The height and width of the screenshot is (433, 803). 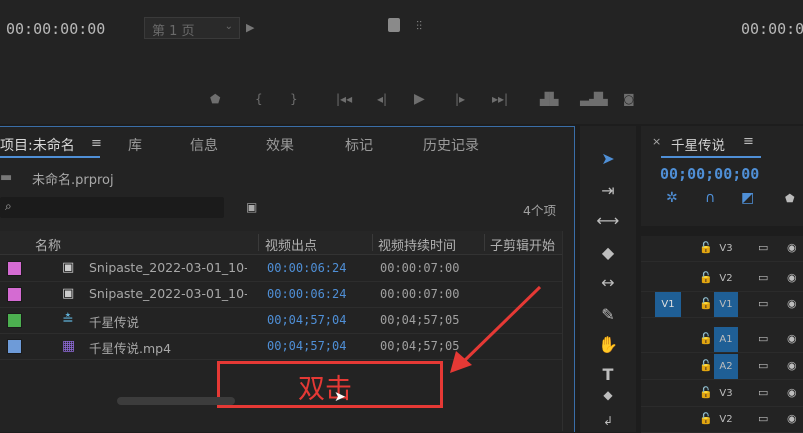 What do you see at coordinates (96, 143) in the screenshot?
I see `hamburger-menu-icon: ≡` at bounding box center [96, 143].